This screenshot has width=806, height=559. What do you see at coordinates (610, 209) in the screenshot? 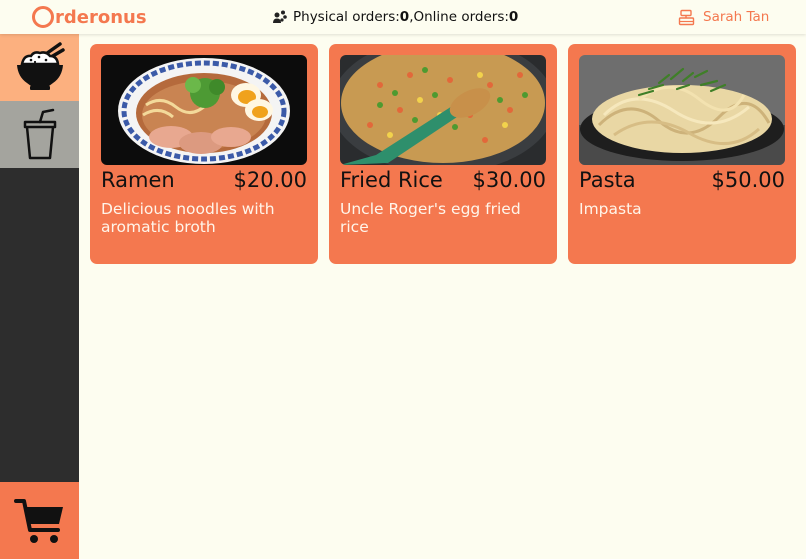
I see `item-description: Impasta` at bounding box center [610, 209].